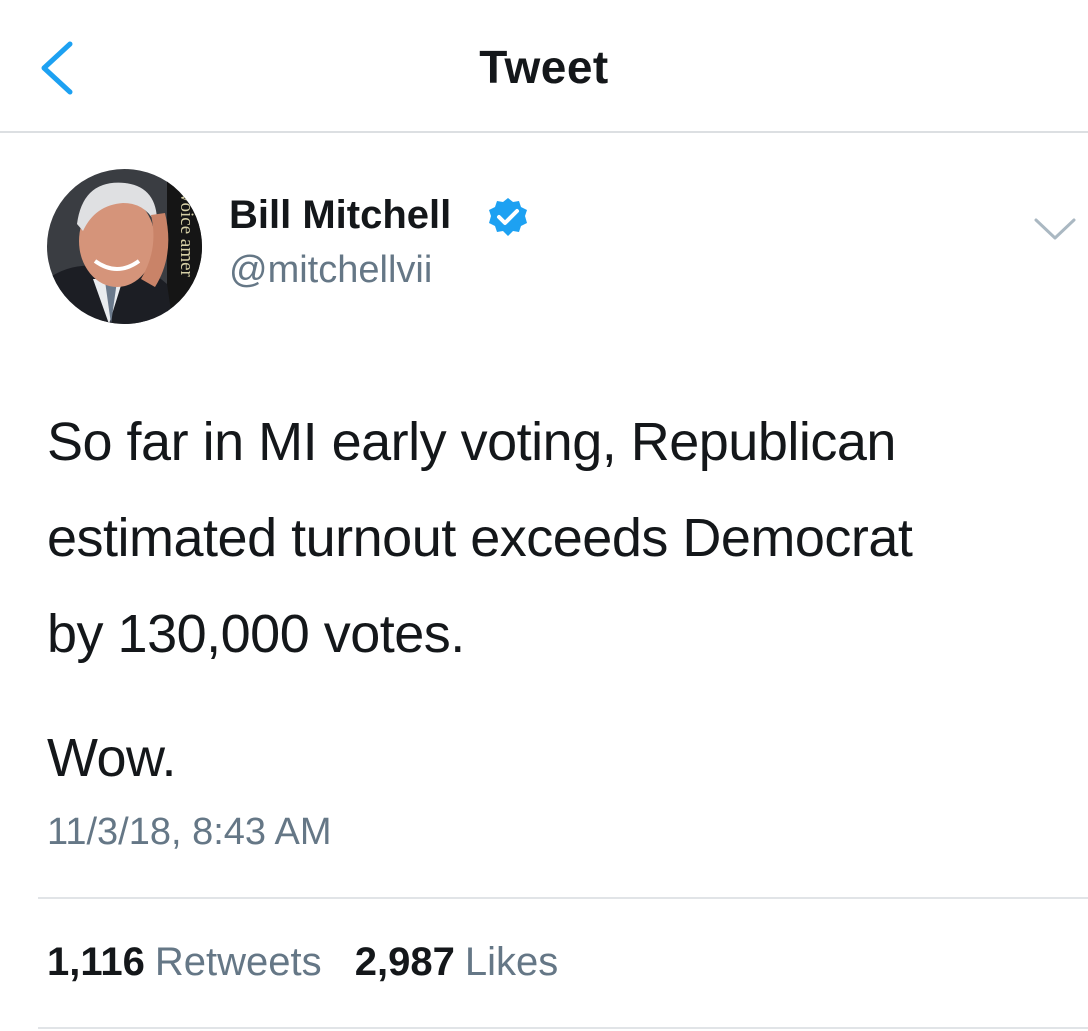 The height and width of the screenshot is (1031, 1088). I want to click on tweet-text-line: So far in MI early voting, Republican, so click(471, 442).